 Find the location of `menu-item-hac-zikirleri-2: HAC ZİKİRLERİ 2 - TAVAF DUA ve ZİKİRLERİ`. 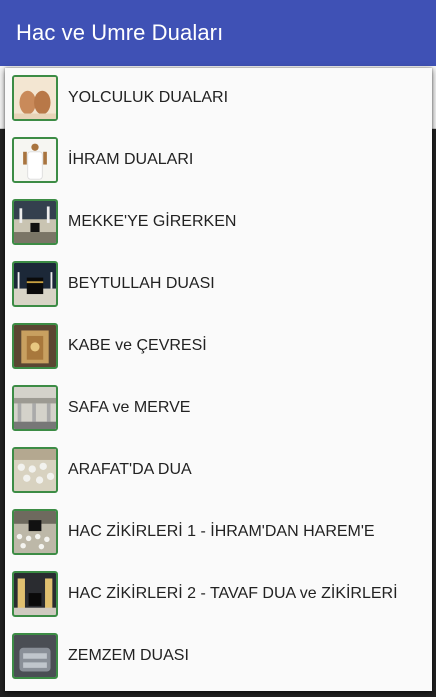

menu-item-hac-zikirleri-2: HAC ZİKİRLERİ 2 - TAVAF DUA ve ZİKİRLERİ is located at coordinates (218, 595).